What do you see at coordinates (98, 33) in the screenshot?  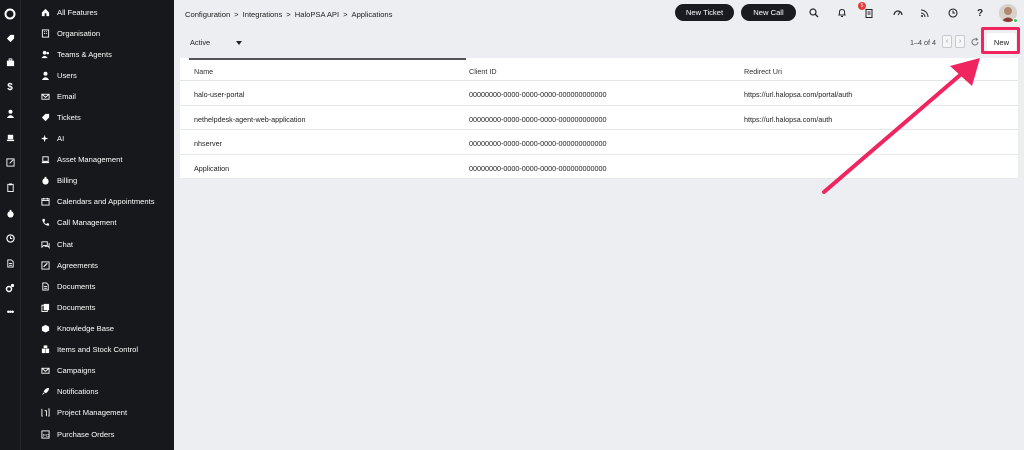 I see `sidebar-item-organisation: Organisation` at bounding box center [98, 33].